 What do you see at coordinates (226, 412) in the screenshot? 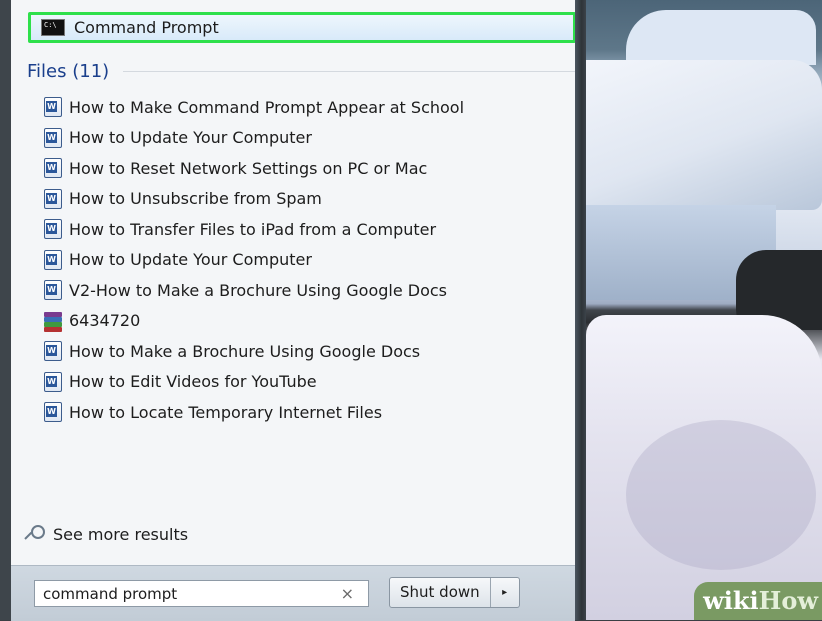
I see `file-result-label: How to Locate Temporary Internet Files` at bounding box center [226, 412].